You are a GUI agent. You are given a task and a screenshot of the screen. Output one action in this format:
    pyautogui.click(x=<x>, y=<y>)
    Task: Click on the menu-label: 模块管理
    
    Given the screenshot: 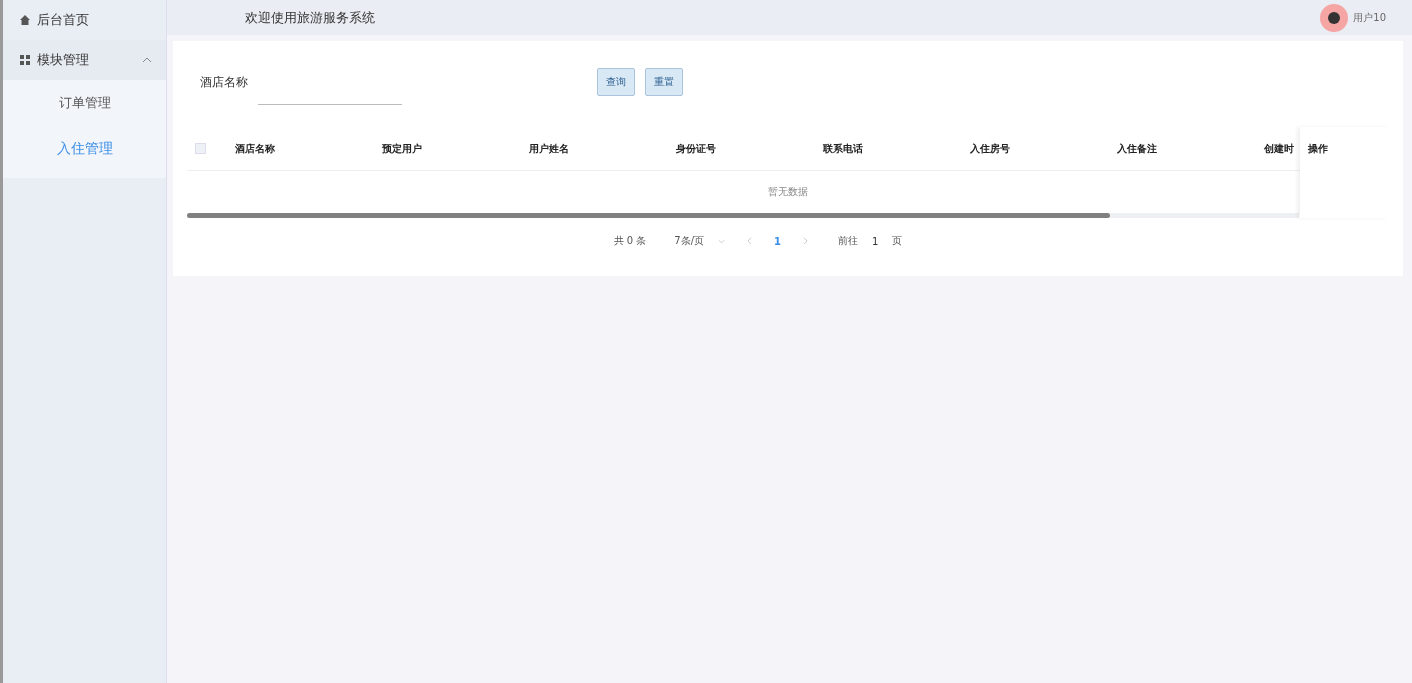 What is the action you would take?
    pyautogui.click(x=63, y=60)
    